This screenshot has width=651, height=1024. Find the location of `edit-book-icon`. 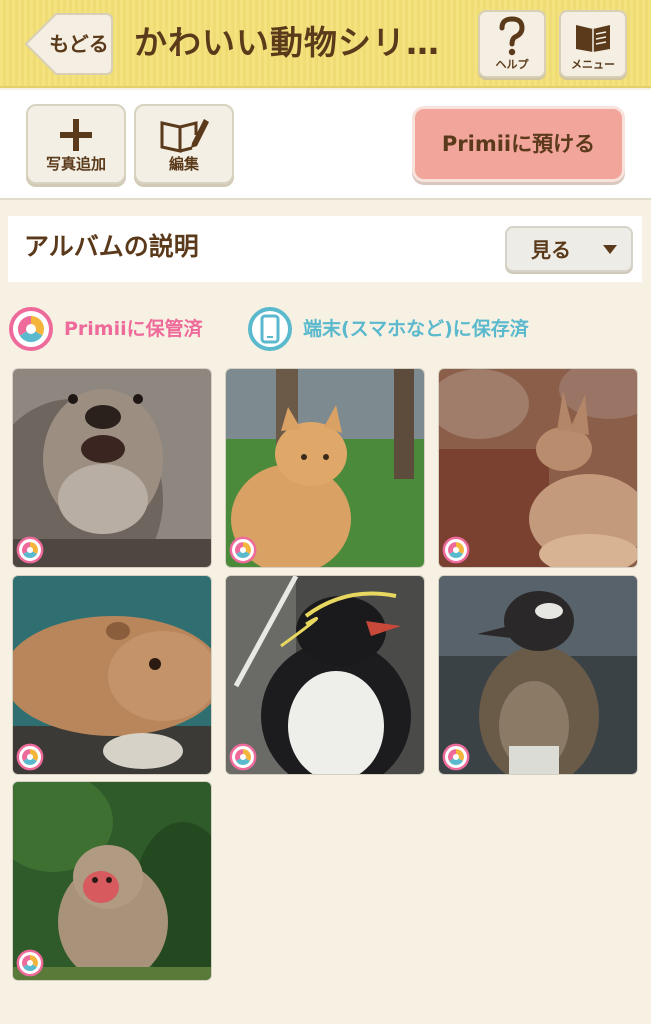

edit-book-icon is located at coordinates (184, 135).